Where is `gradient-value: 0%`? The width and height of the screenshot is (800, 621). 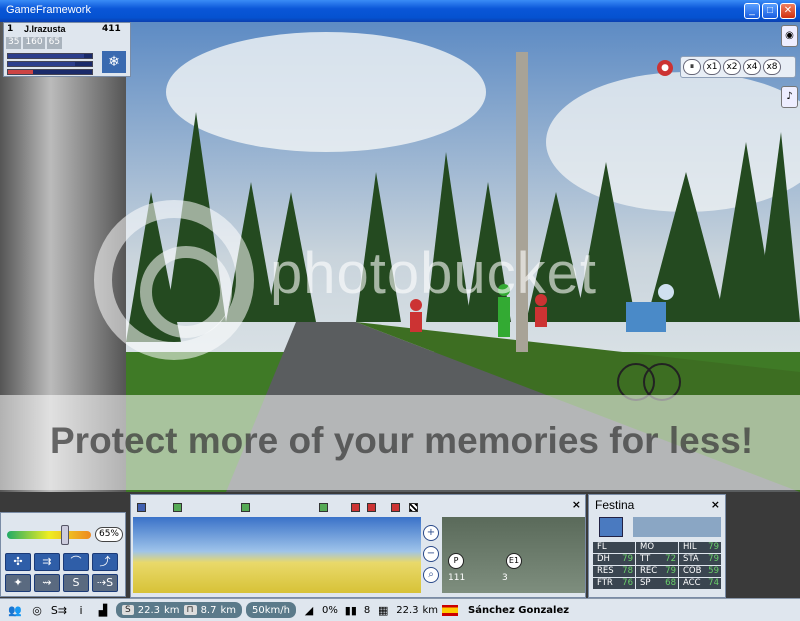 gradient-value: 0% is located at coordinates (329, 610).